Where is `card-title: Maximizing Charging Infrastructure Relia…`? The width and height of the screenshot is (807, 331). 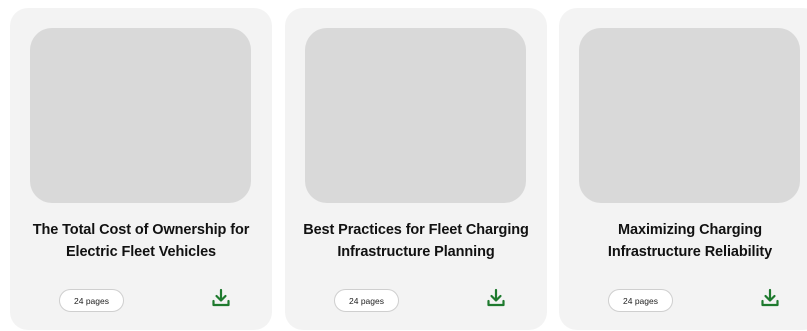 card-title: Maximizing Charging Infrastructure Relia… is located at coordinates (690, 241).